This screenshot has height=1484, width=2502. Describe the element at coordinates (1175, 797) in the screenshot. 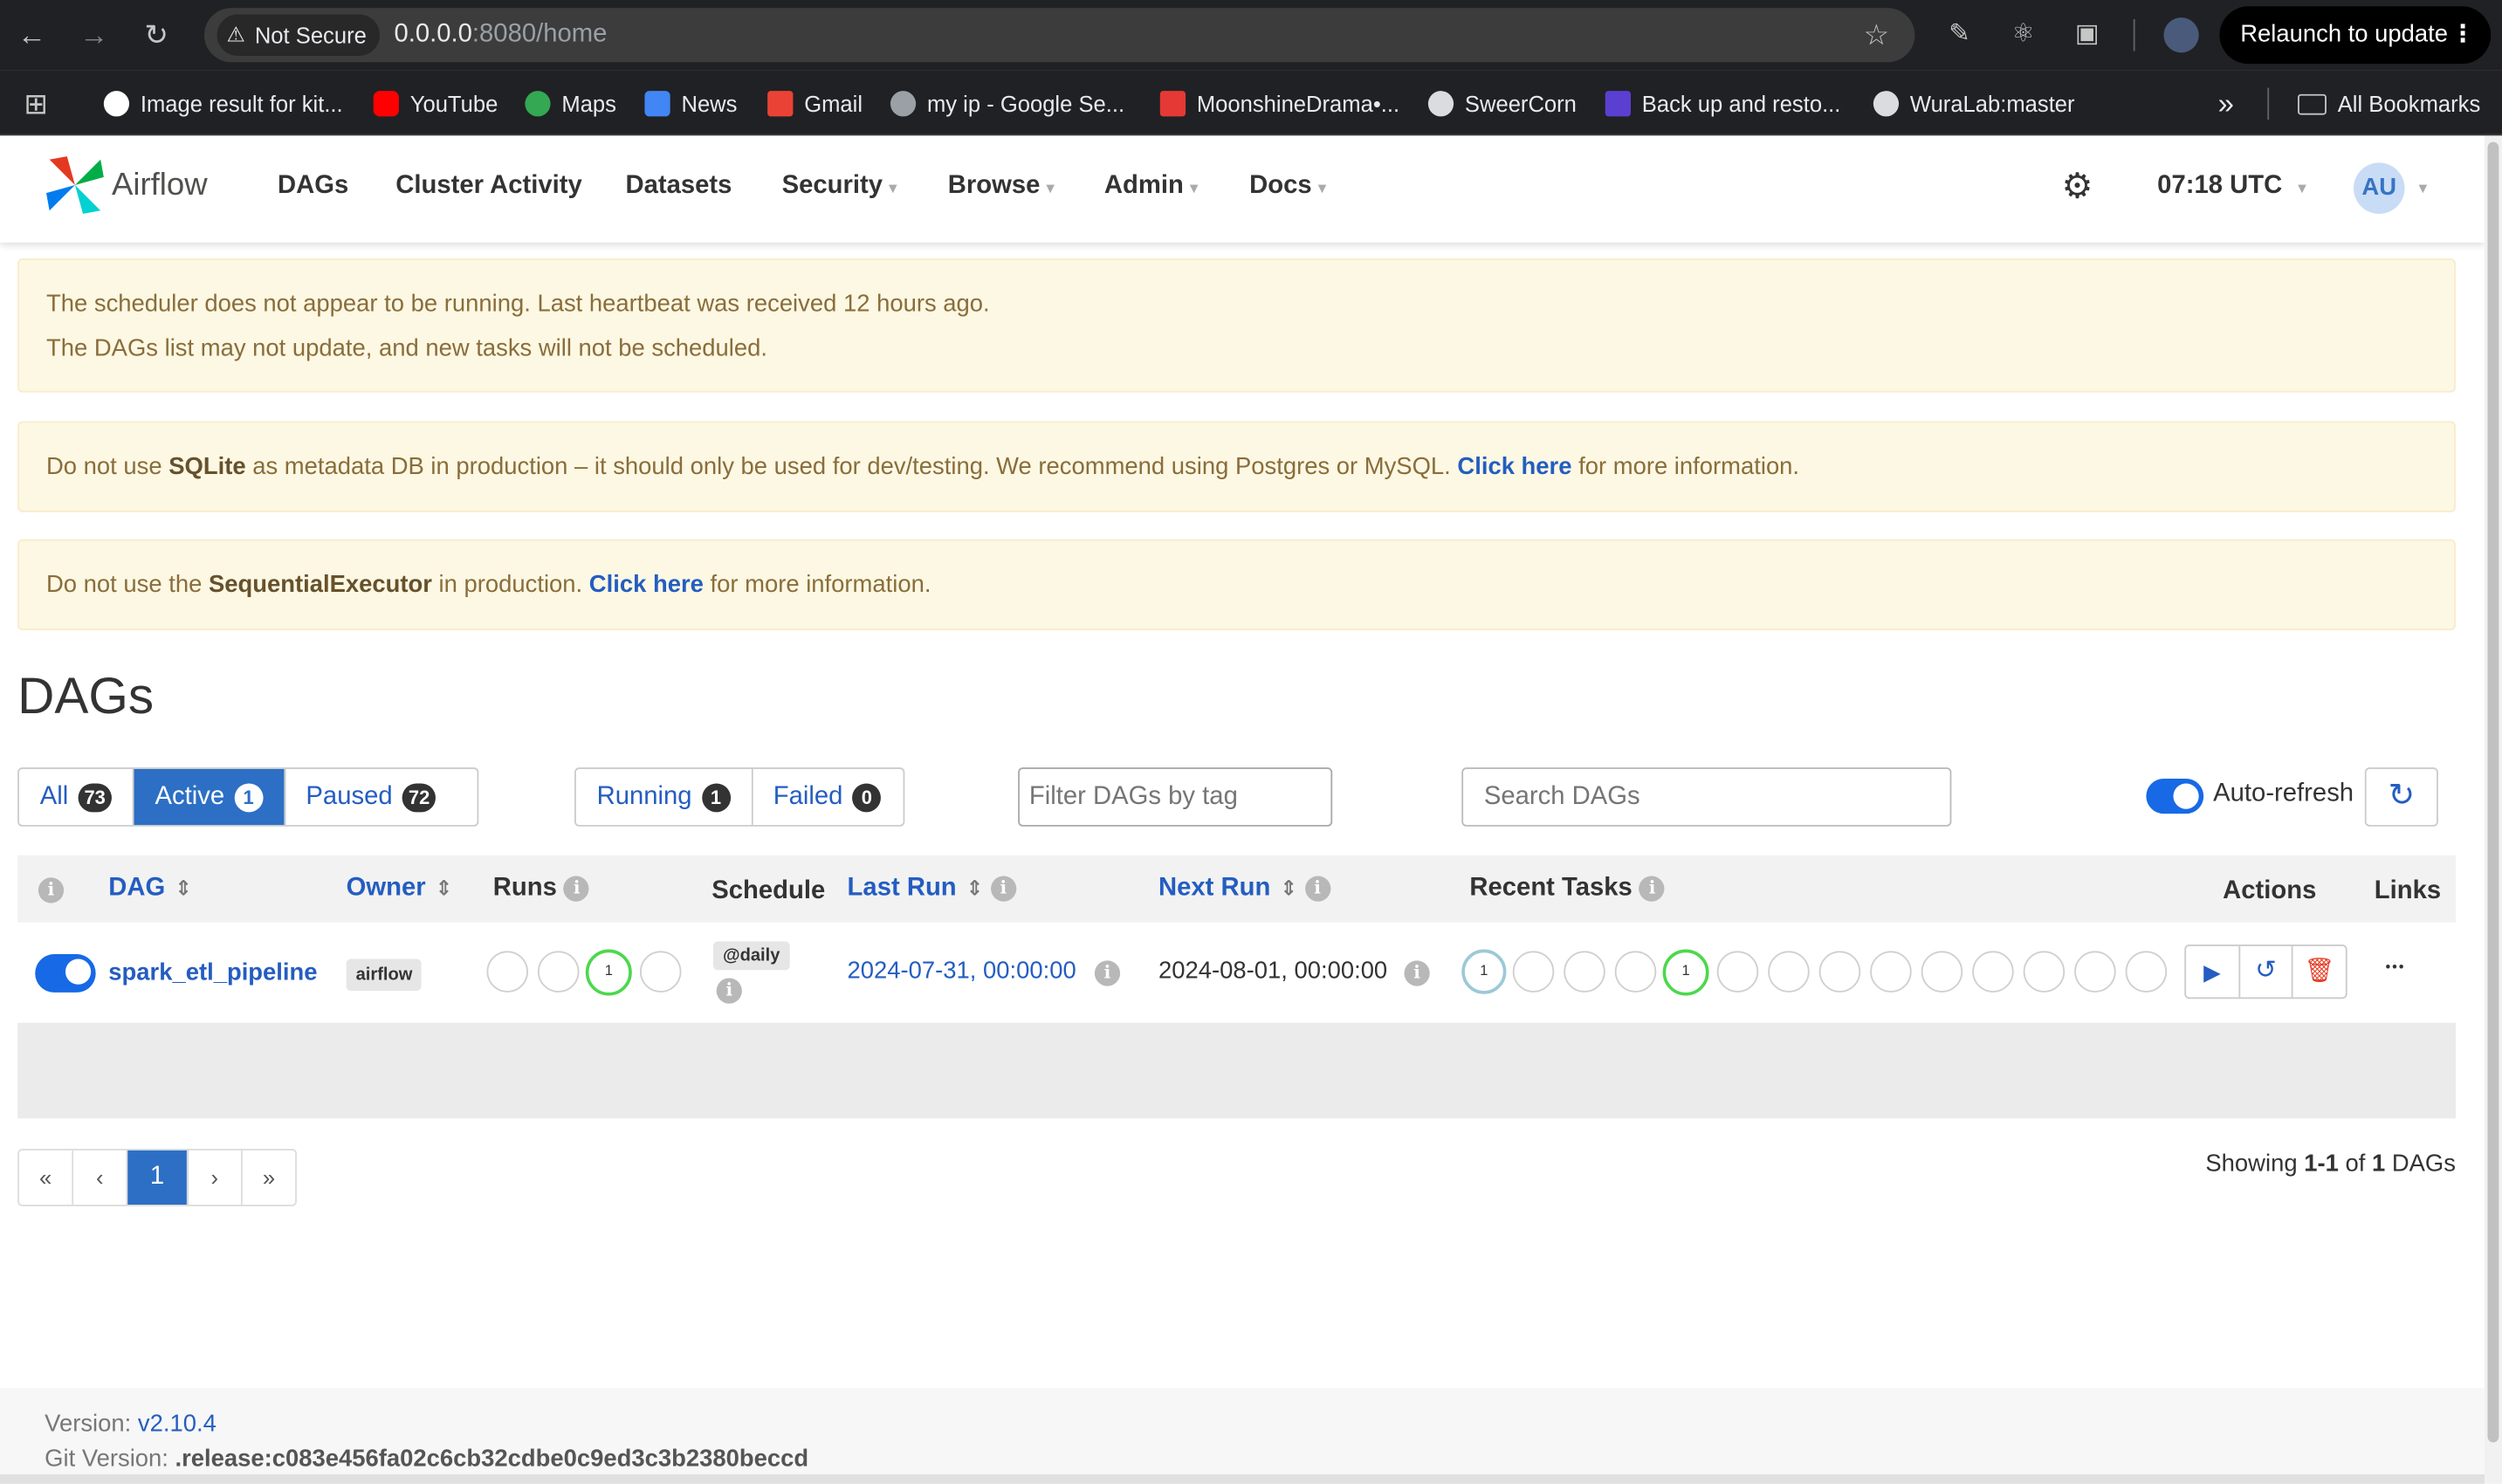

I see `tag-filter-input` at that location.